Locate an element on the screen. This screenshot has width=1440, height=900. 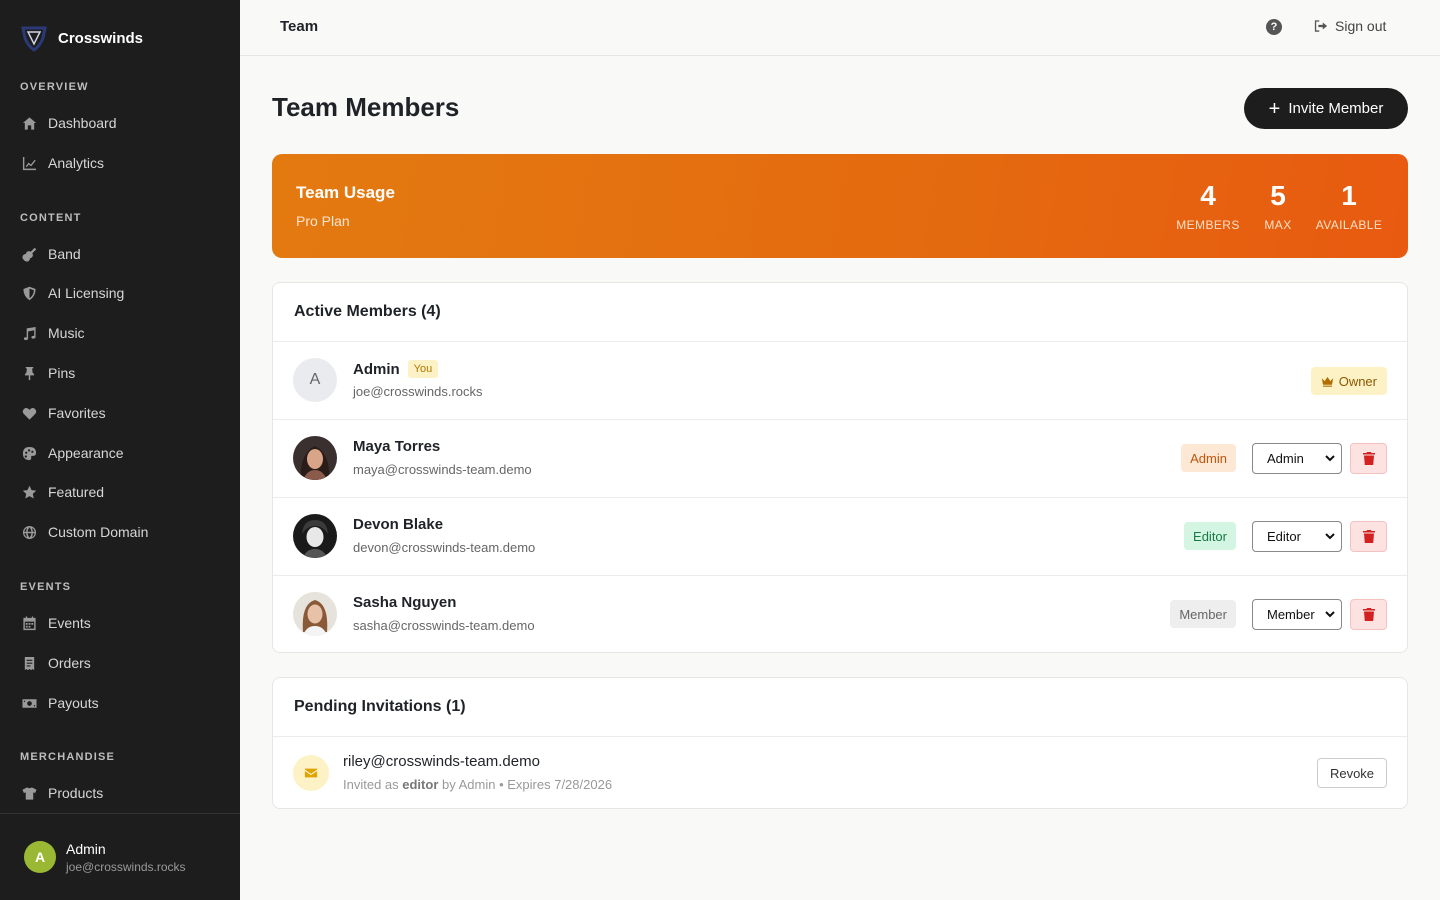
sidebar-item-products: Products is located at coordinates (120, 793).